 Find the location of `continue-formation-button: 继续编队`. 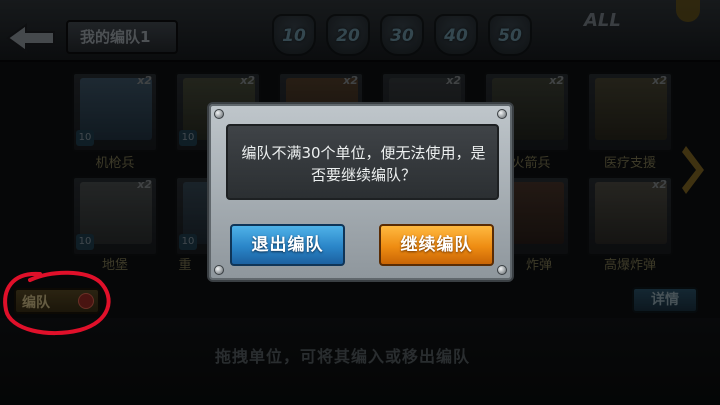

continue-formation-button: 继续编队 is located at coordinates (436, 245).